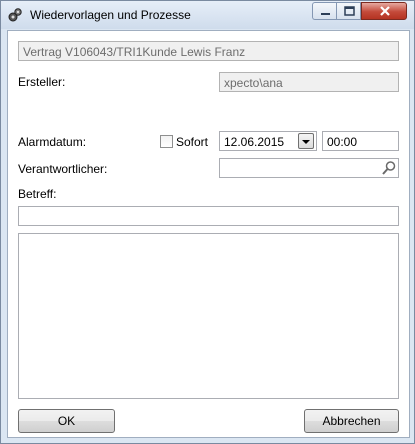 This screenshot has height=444, width=415. What do you see at coordinates (325, 14) in the screenshot?
I see `minimize-icon` at bounding box center [325, 14].